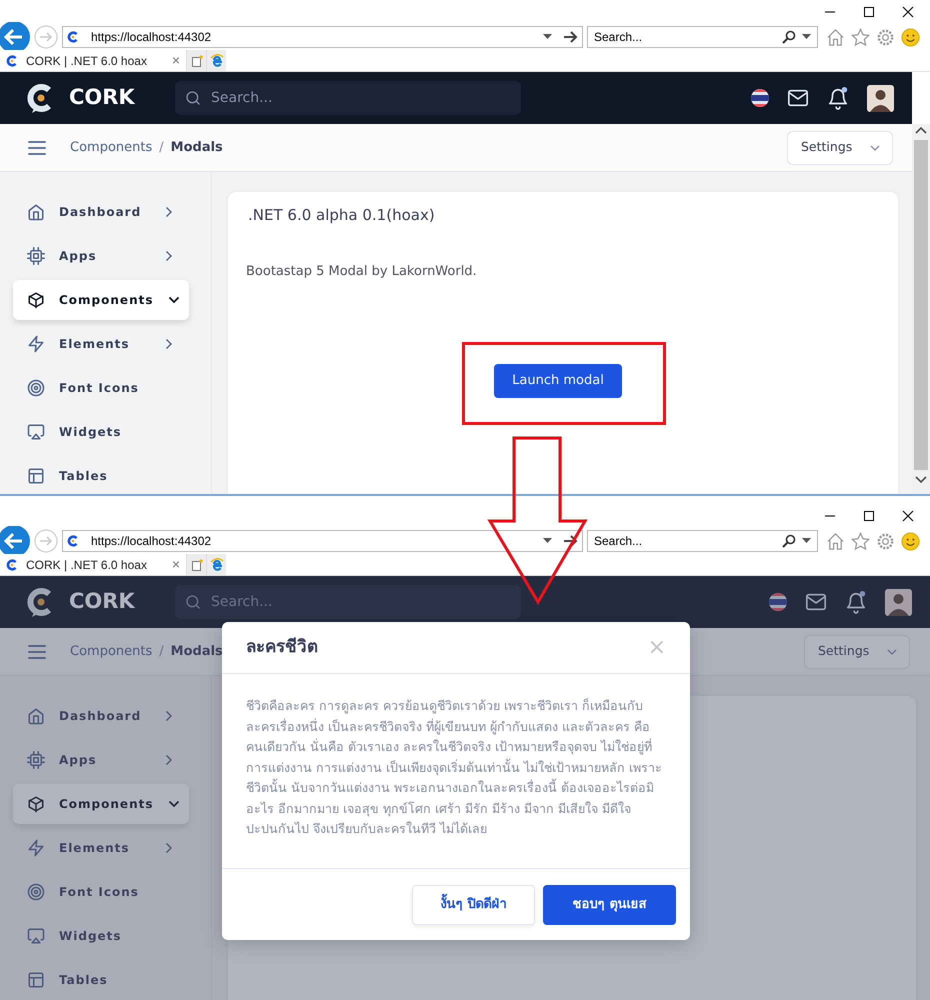 This screenshot has width=930, height=1000. I want to click on target-icon, so click(36, 388).